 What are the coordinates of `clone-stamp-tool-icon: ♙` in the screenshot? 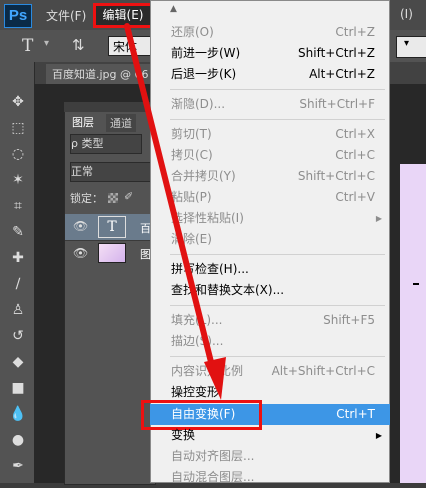 It's located at (18, 310).